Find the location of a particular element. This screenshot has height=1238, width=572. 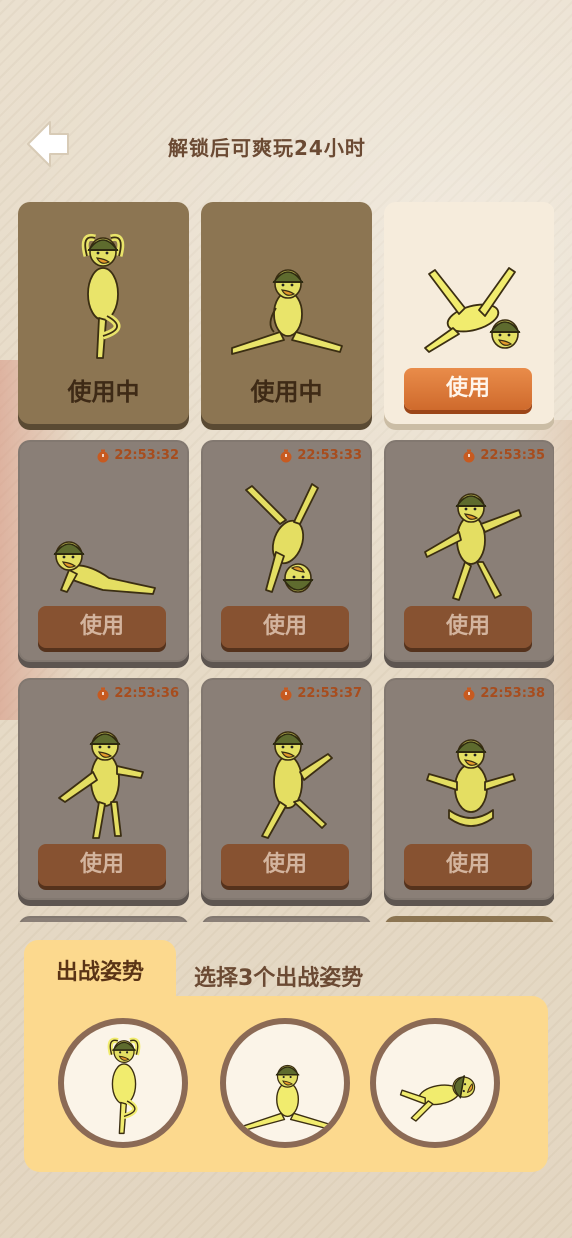

timer-text: 22:53:36 is located at coordinates (146, 693).